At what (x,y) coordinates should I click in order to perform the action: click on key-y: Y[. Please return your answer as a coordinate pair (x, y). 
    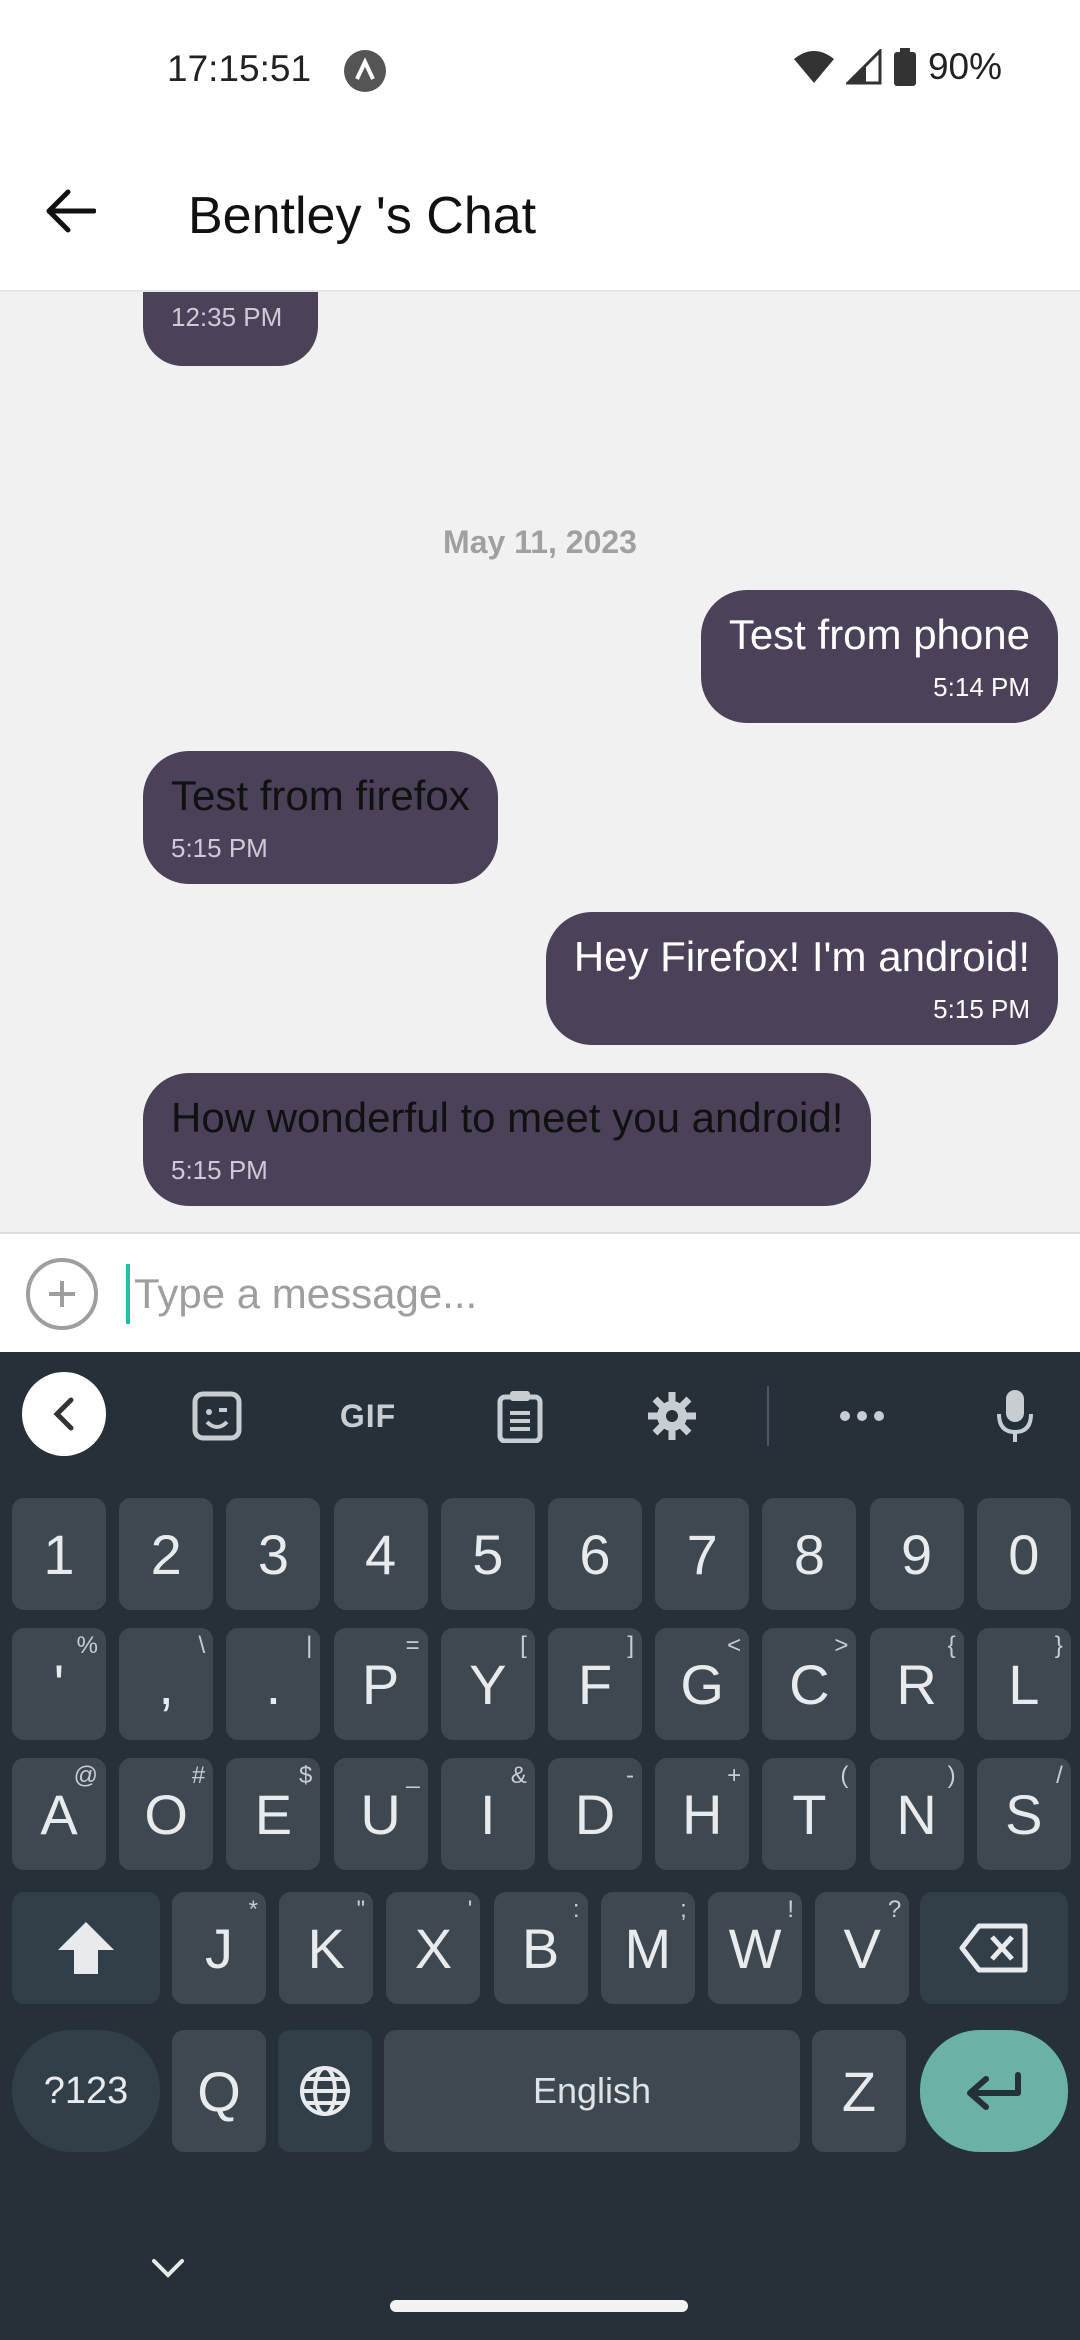
    Looking at the image, I should click on (487, 1684).